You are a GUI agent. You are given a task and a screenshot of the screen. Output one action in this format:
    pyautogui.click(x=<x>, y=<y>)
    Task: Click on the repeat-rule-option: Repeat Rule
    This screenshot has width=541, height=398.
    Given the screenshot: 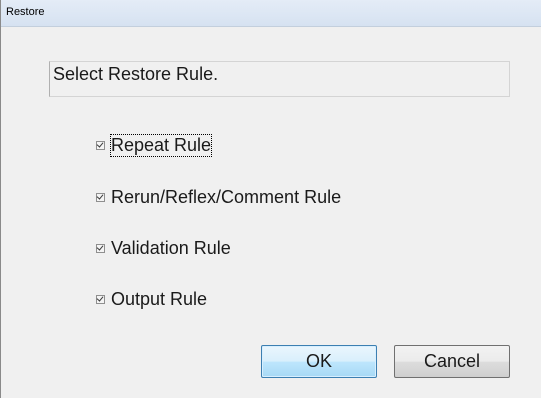 What is the action you would take?
    pyautogui.click(x=154, y=145)
    